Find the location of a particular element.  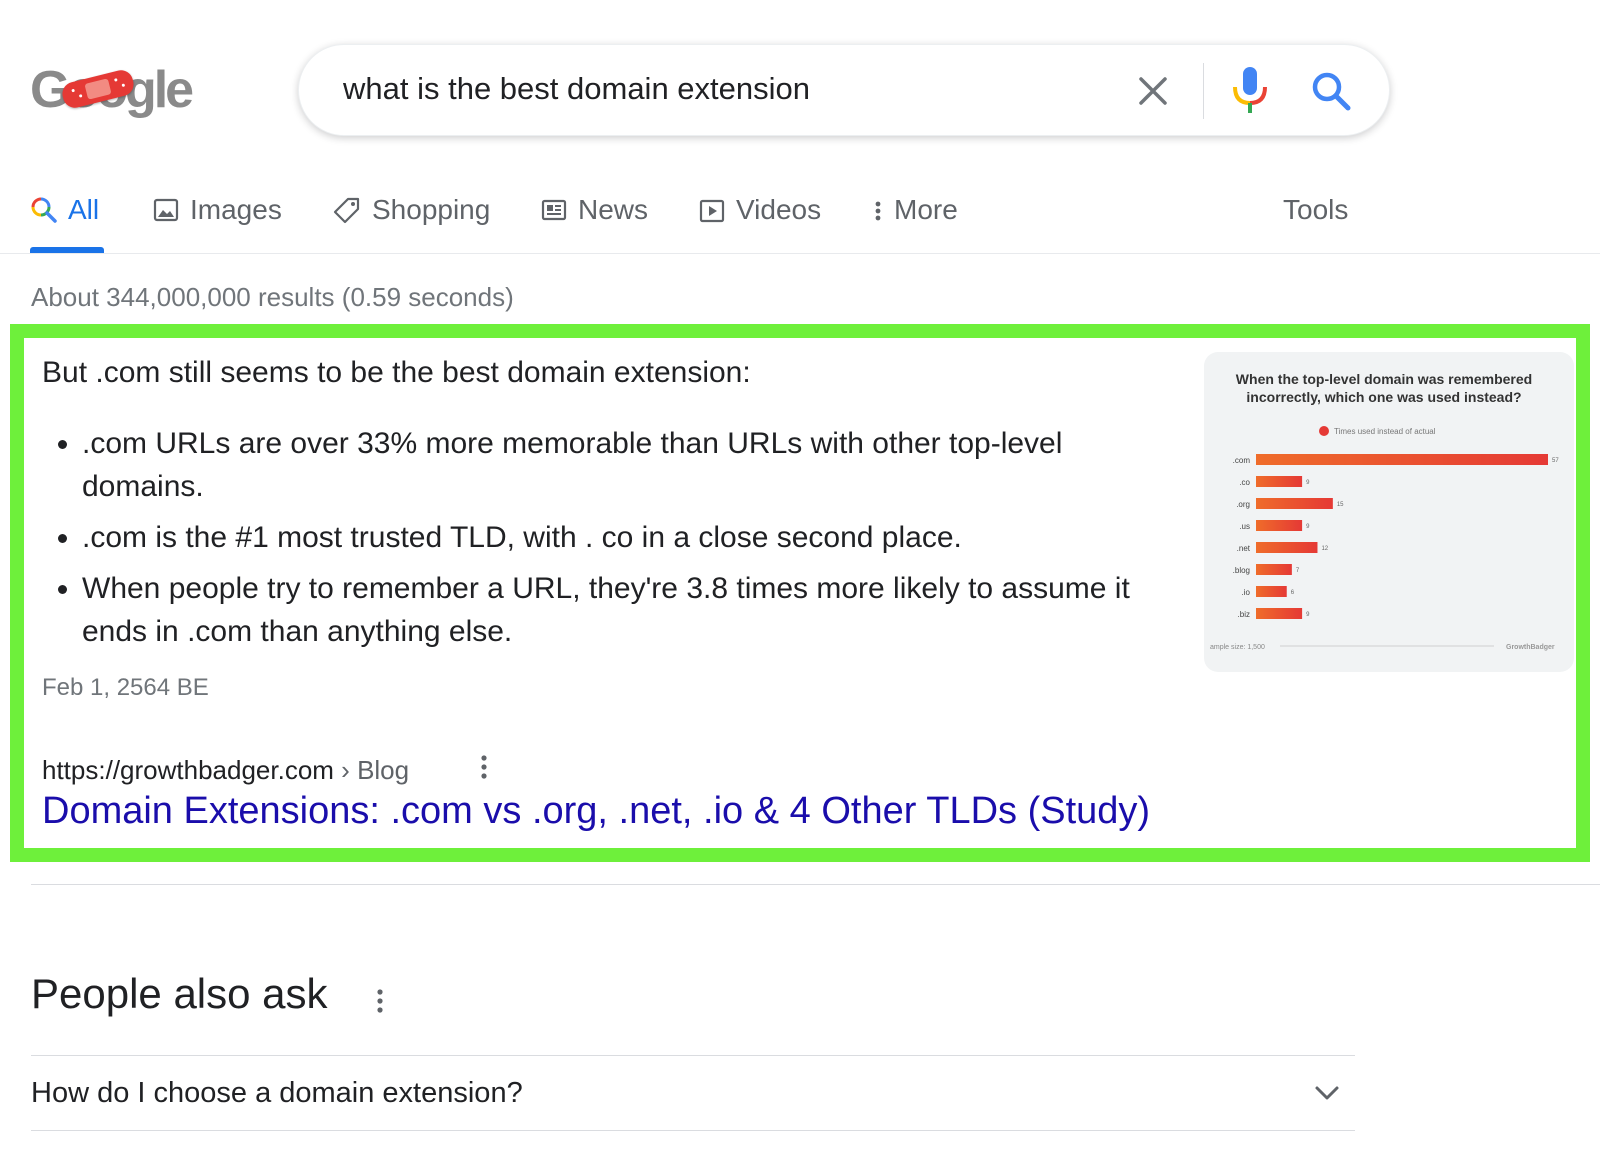

search-divider is located at coordinates (1203, 91).